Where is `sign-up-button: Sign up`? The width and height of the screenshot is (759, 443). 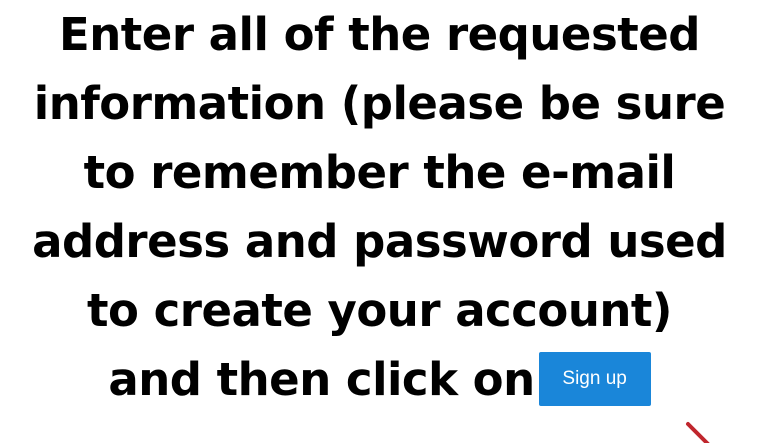 sign-up-button: Sign up is located at coordinates (594, 379).